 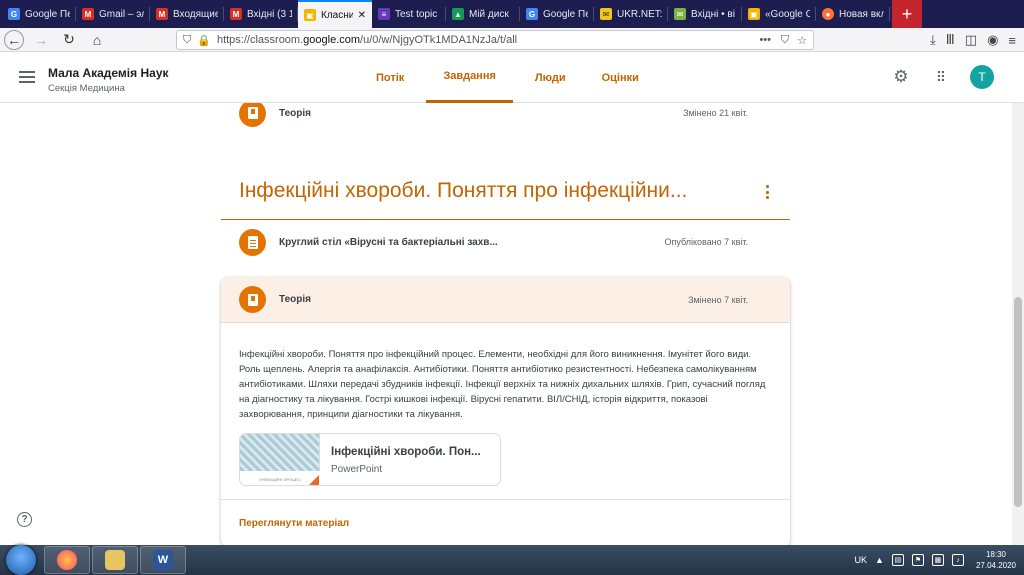 What do you see at coordinates (252, 299) in the screenshot?
I see `material-icon` at bounding box center [252, 299].